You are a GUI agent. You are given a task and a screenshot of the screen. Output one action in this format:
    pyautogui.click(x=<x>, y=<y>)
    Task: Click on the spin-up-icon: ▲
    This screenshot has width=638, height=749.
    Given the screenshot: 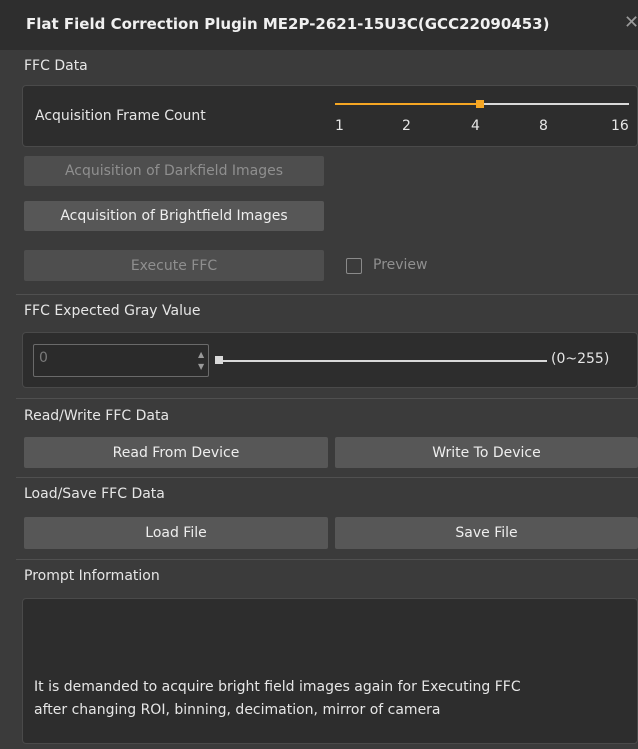 What is the action you would take?
    pyautogui.click(x=201, y=355)
    